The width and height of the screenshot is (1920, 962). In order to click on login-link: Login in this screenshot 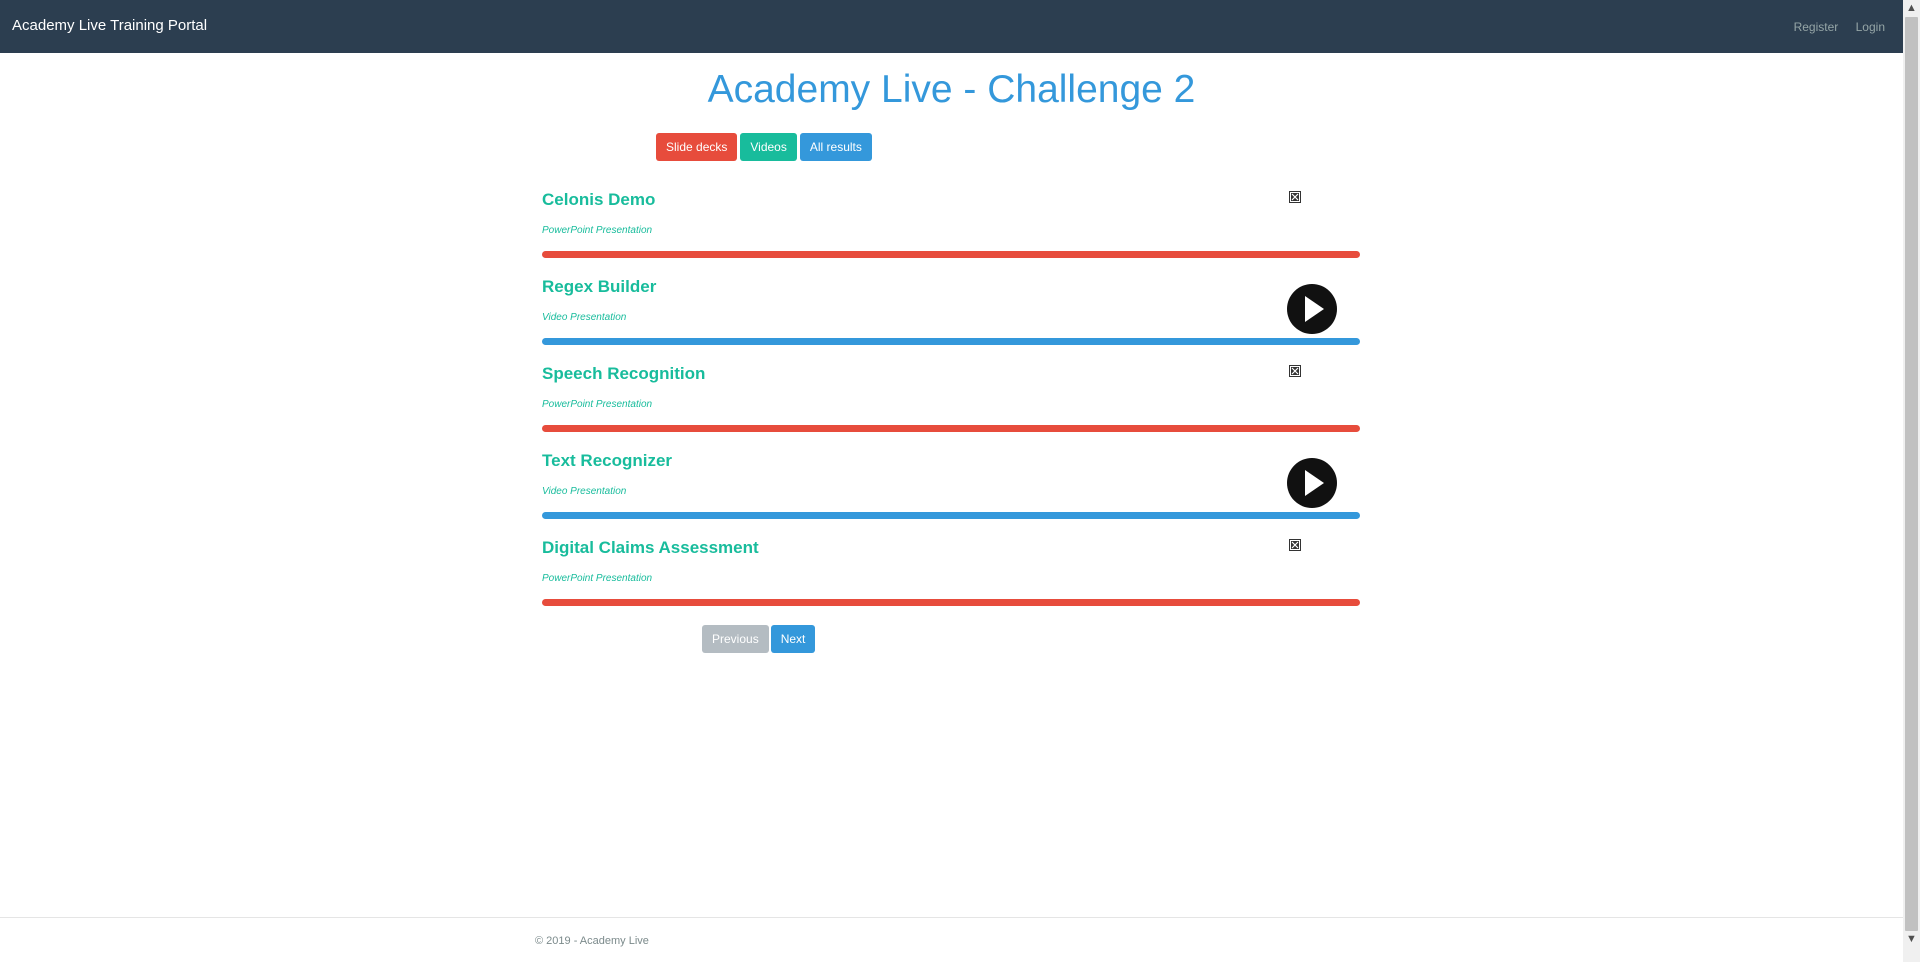, I will do `click(1870, 27)`.